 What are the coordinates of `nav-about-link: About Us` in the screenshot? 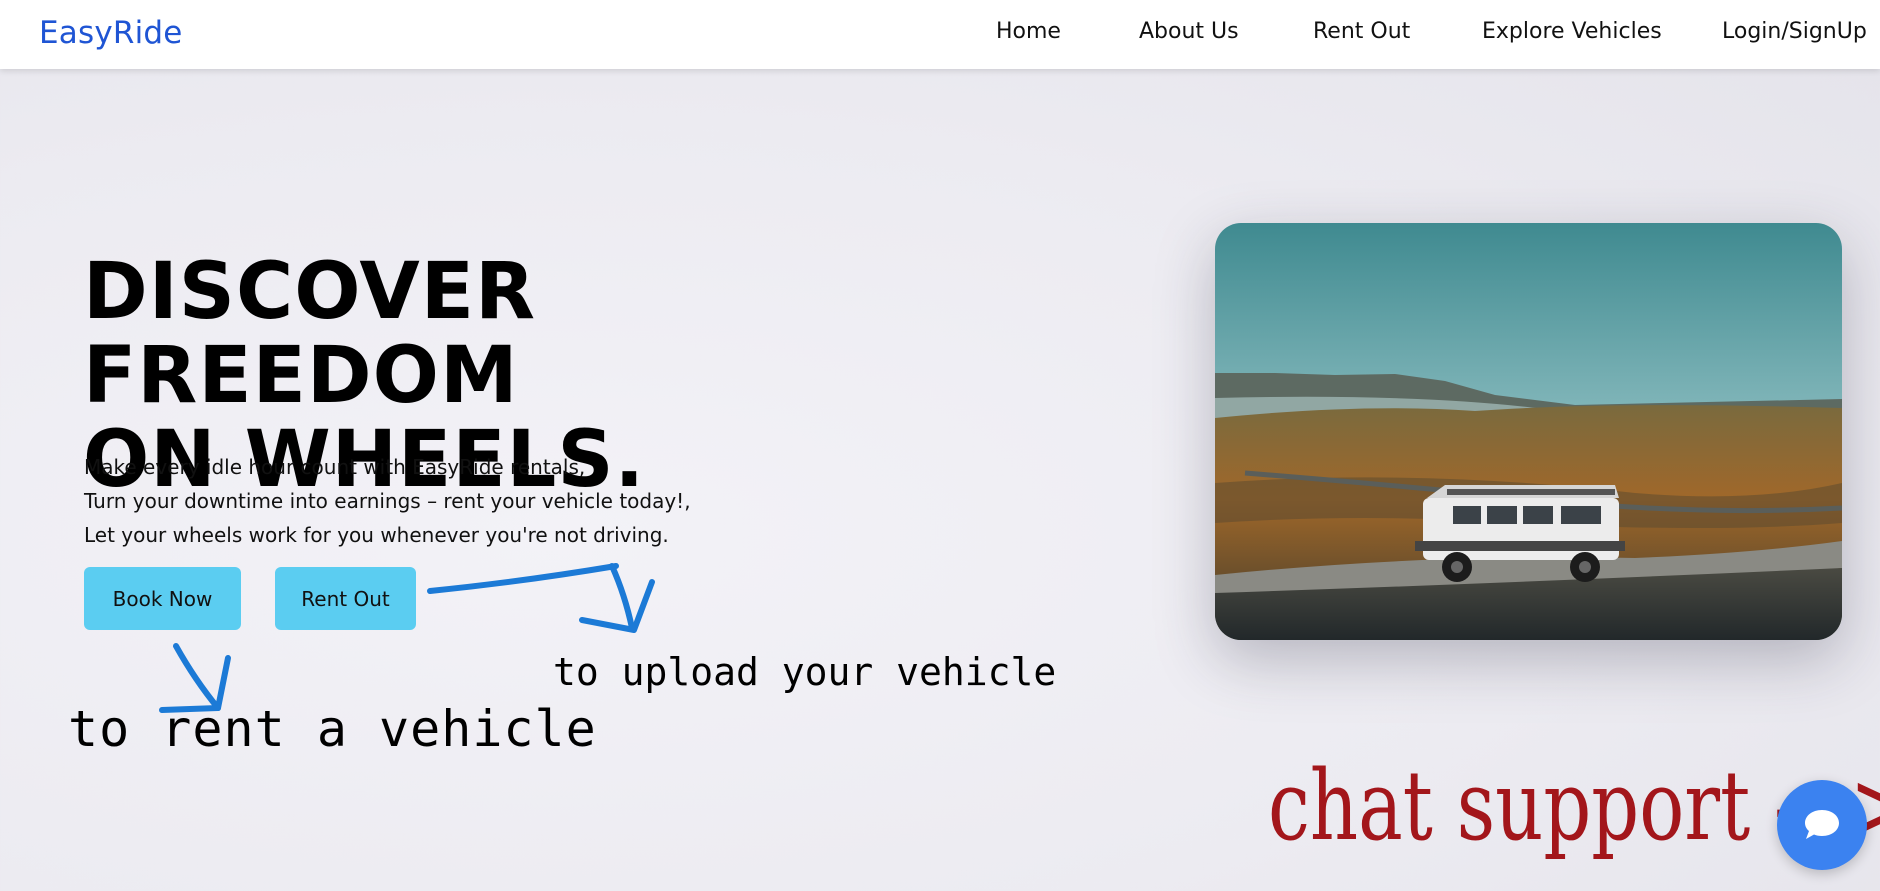 It's located at (1189, 31).